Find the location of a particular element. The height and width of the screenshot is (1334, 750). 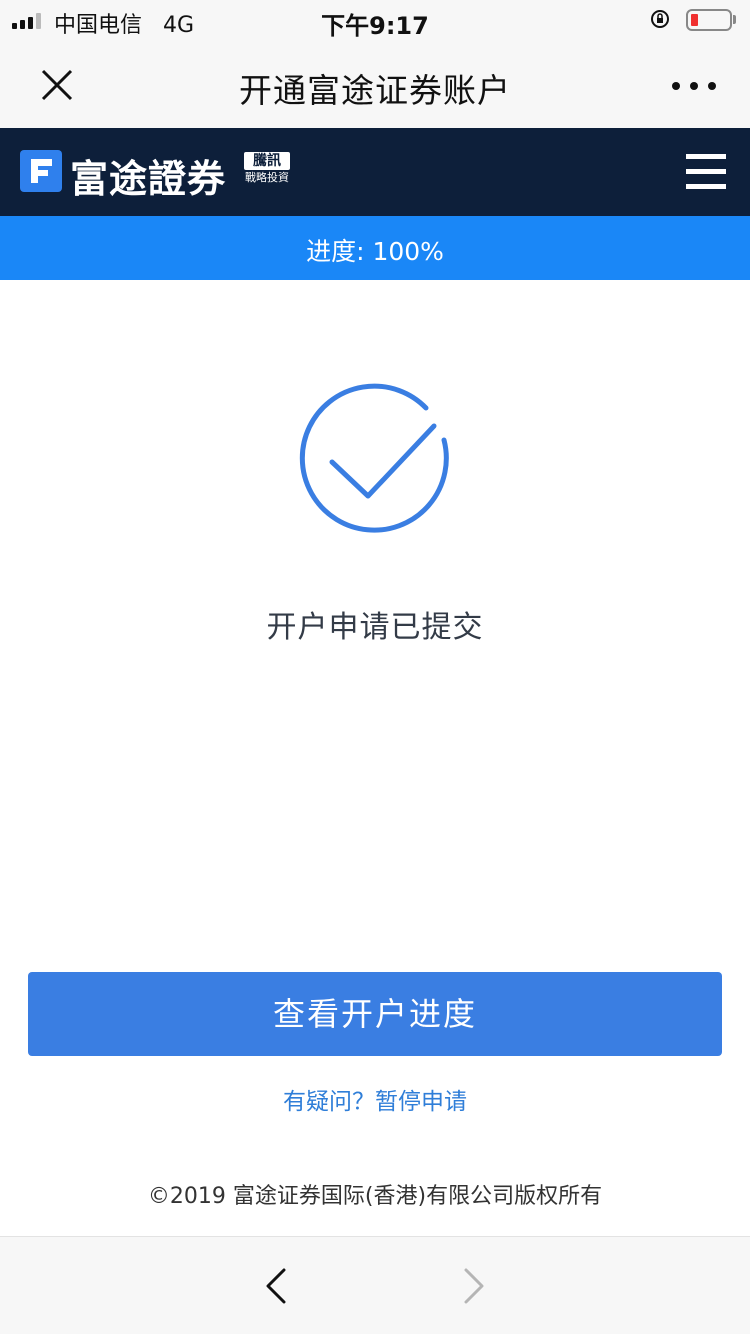

status-bar: 中国电信 4G 下午9:17 is located at coordinates (375, 20).